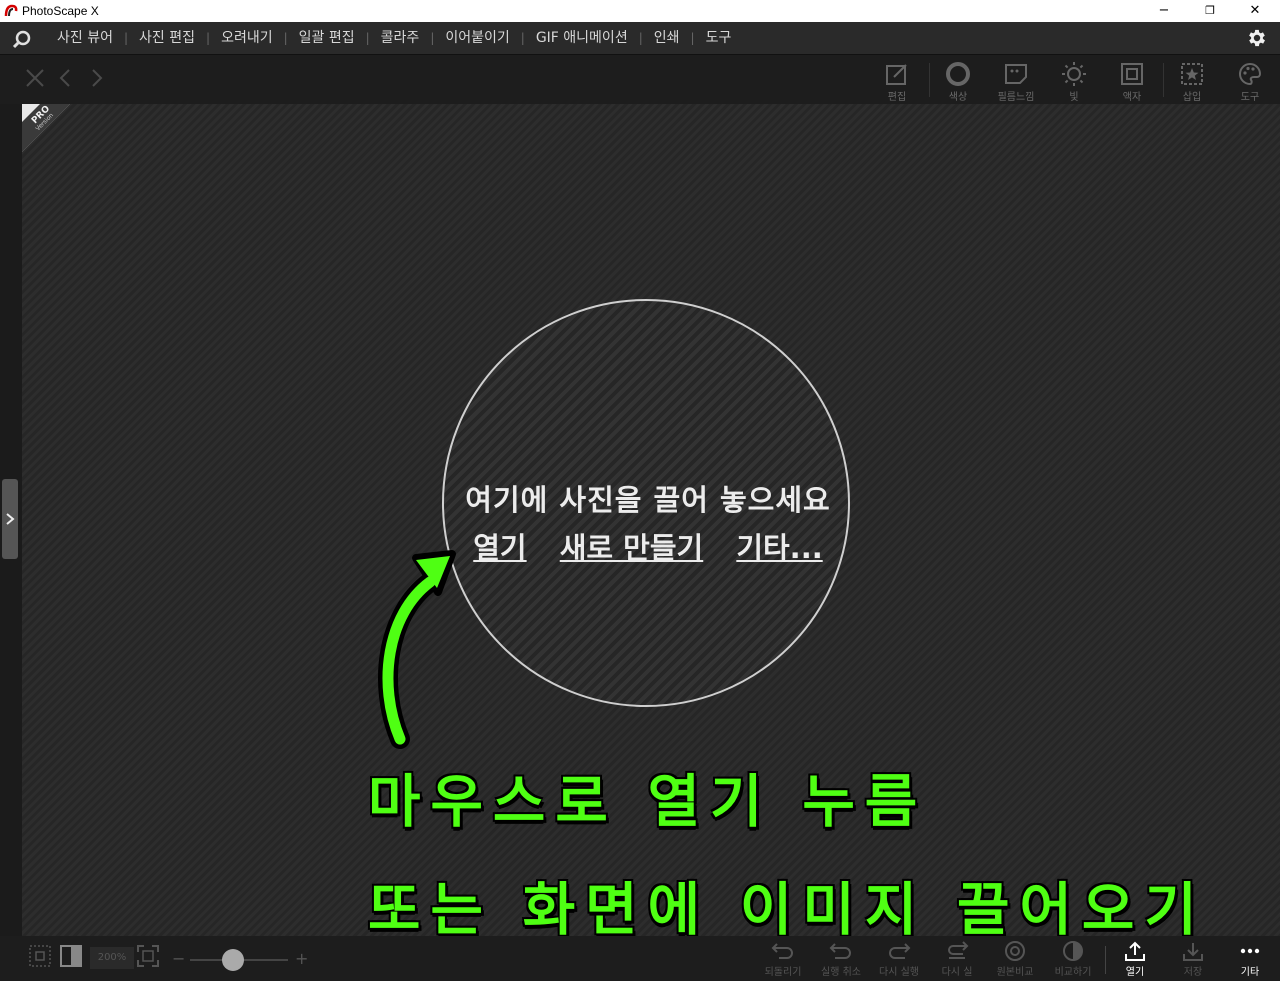 The height and width of the screenshot is (981, 1280). Describe the element at coordinates (1135, 951) in the screenshot. I see `open-upload-icon` at that location.